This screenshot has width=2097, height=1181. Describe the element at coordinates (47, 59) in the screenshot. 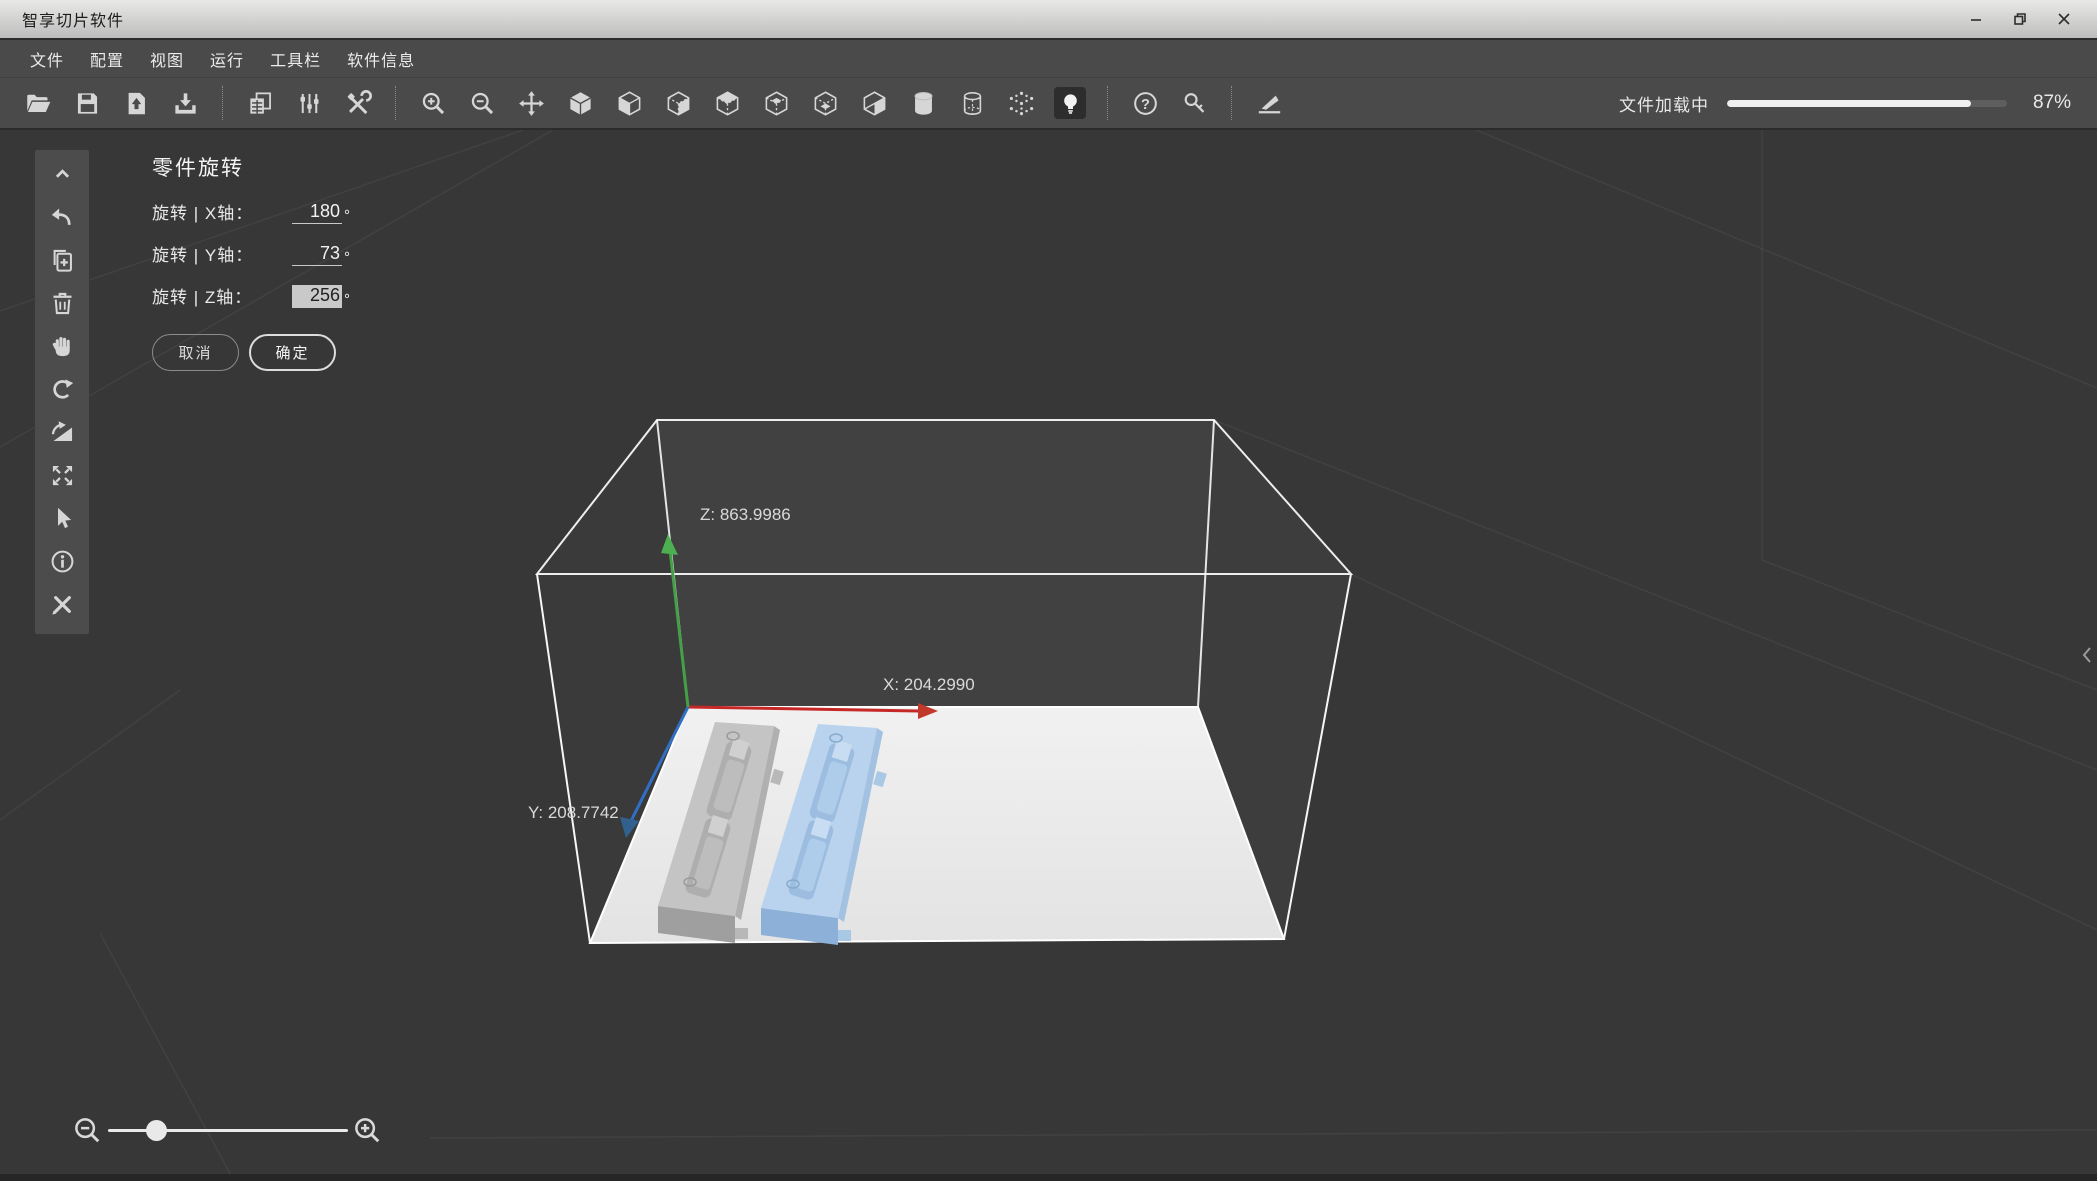

I see `menu-file: 文件` at that location.